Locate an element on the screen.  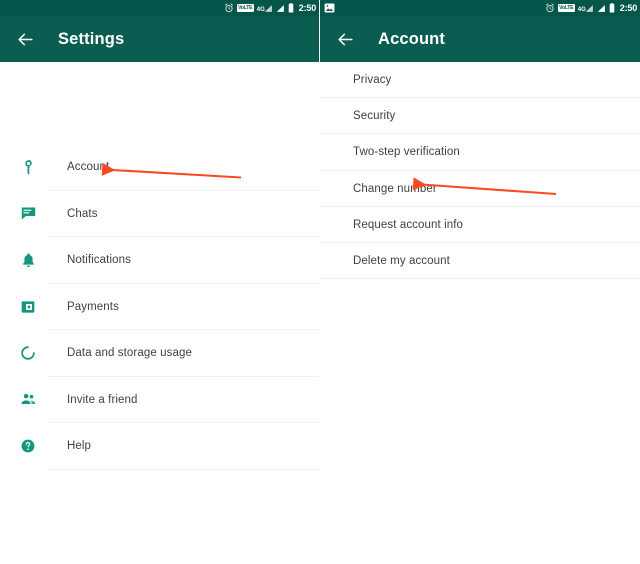
page-title: Account is located at coordinates (412, 38).